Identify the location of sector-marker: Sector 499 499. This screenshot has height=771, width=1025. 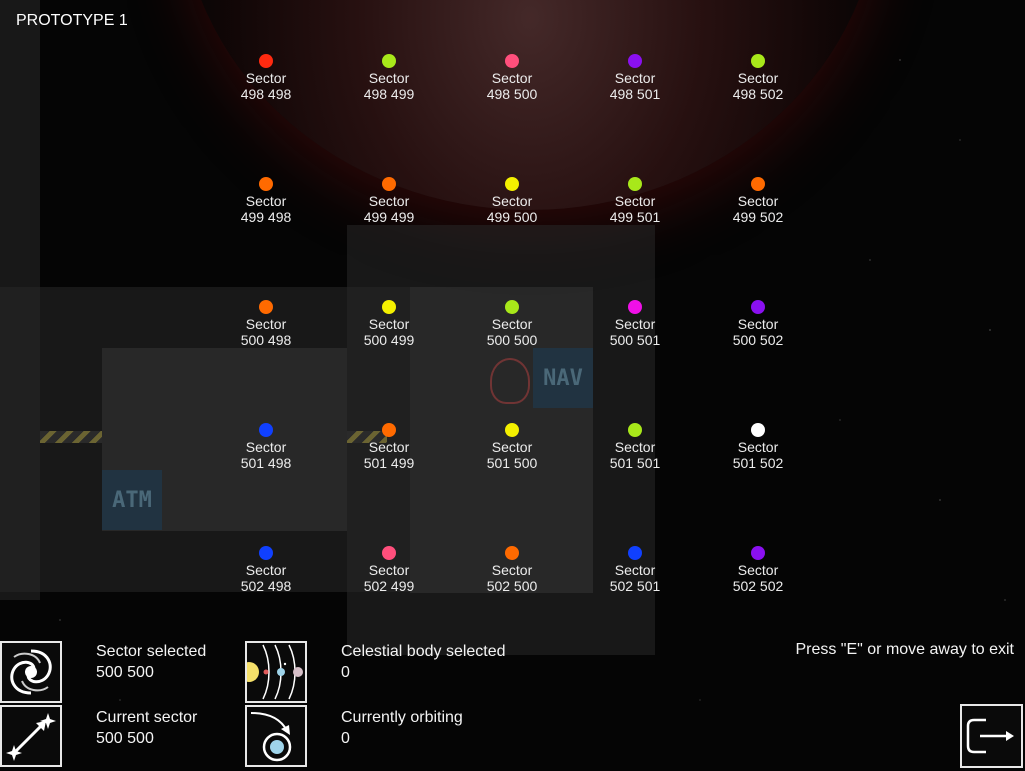
(389, 201).